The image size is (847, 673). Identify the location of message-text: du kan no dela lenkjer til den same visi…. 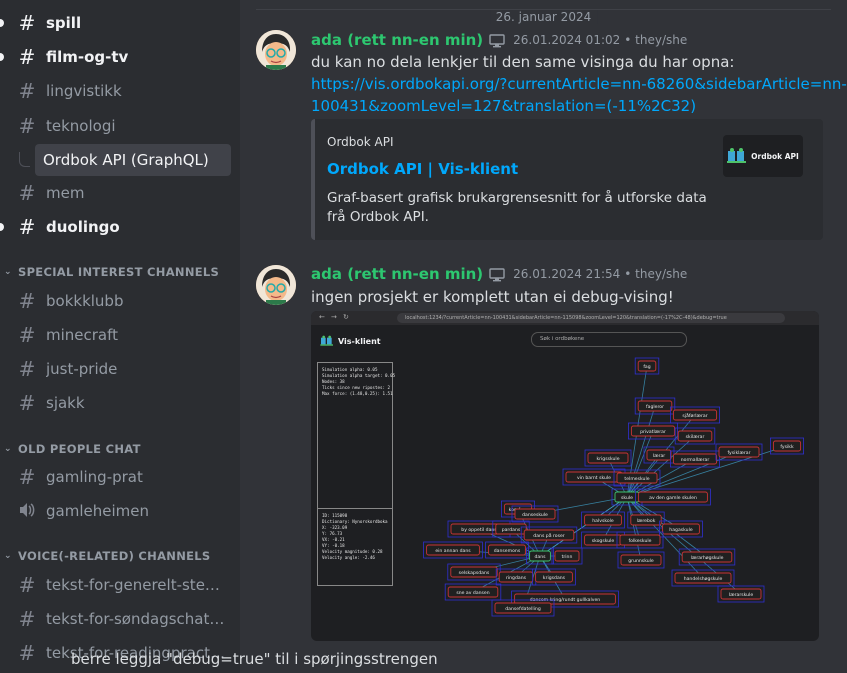
(523, 62).